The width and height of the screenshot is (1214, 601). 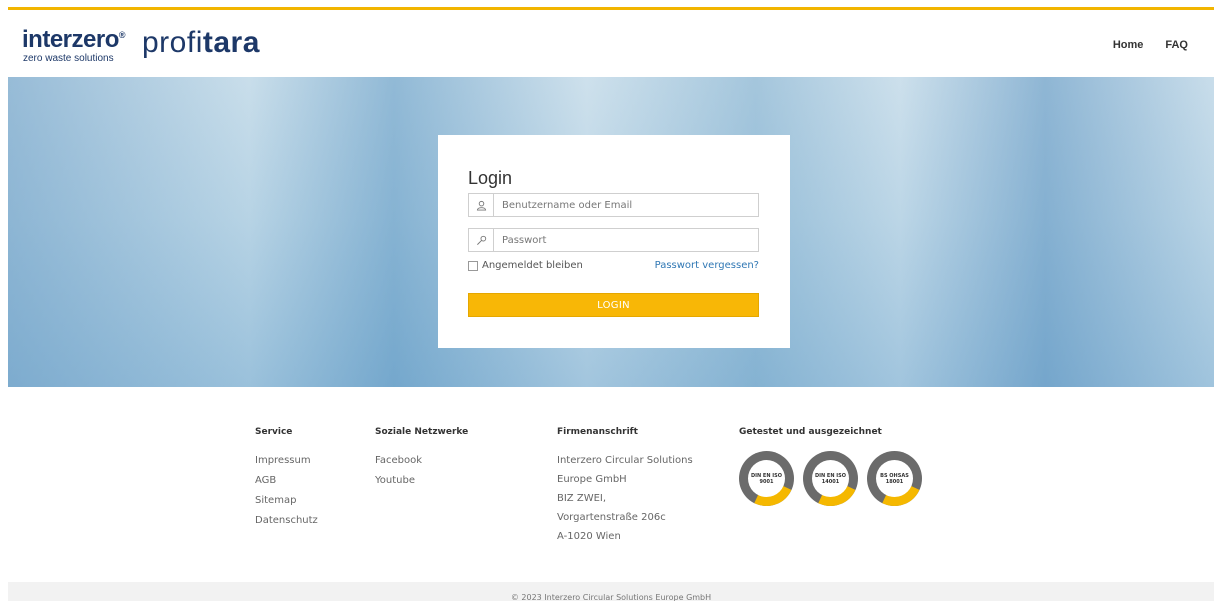 What do you see at coordinates (490, 178) in the screenshot?
I see `login-title: Login` at bounding box center [490, 178].